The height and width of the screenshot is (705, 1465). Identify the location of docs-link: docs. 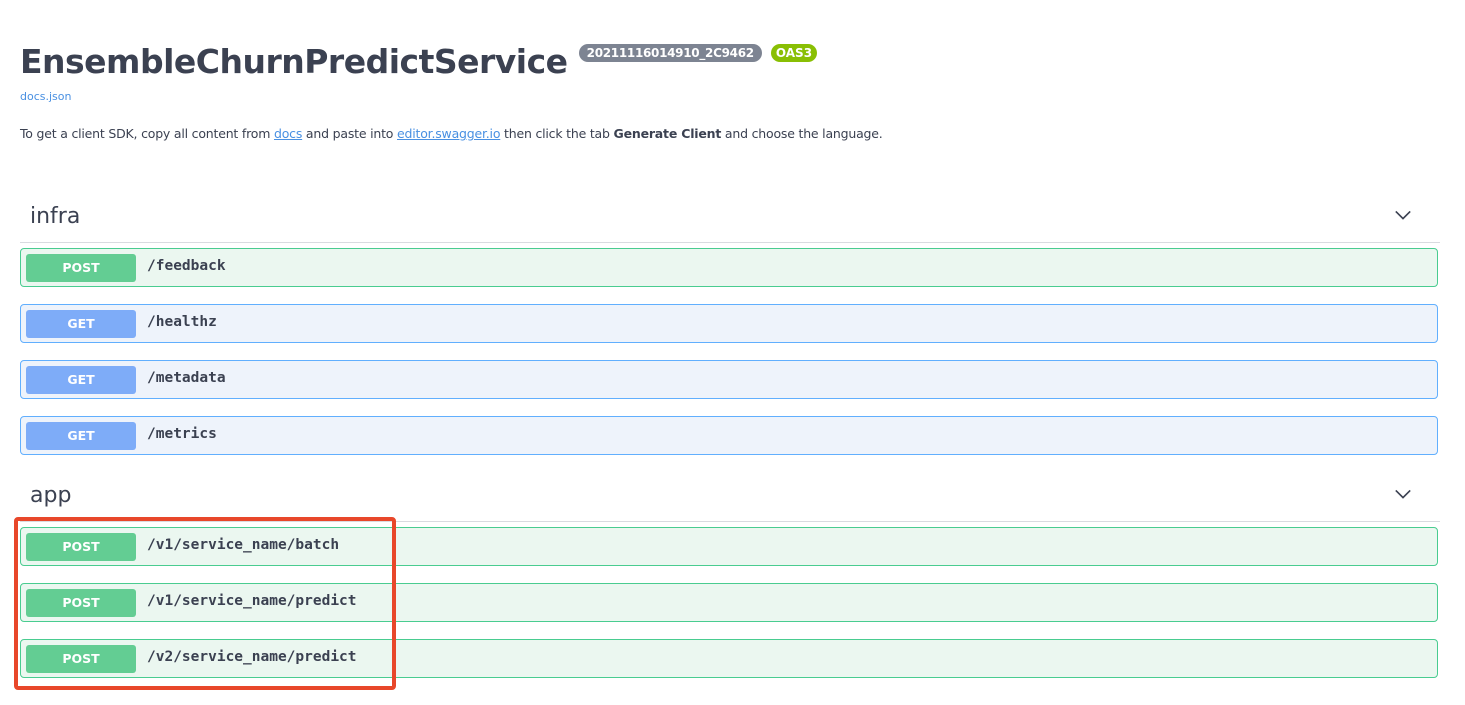
(288, 133).